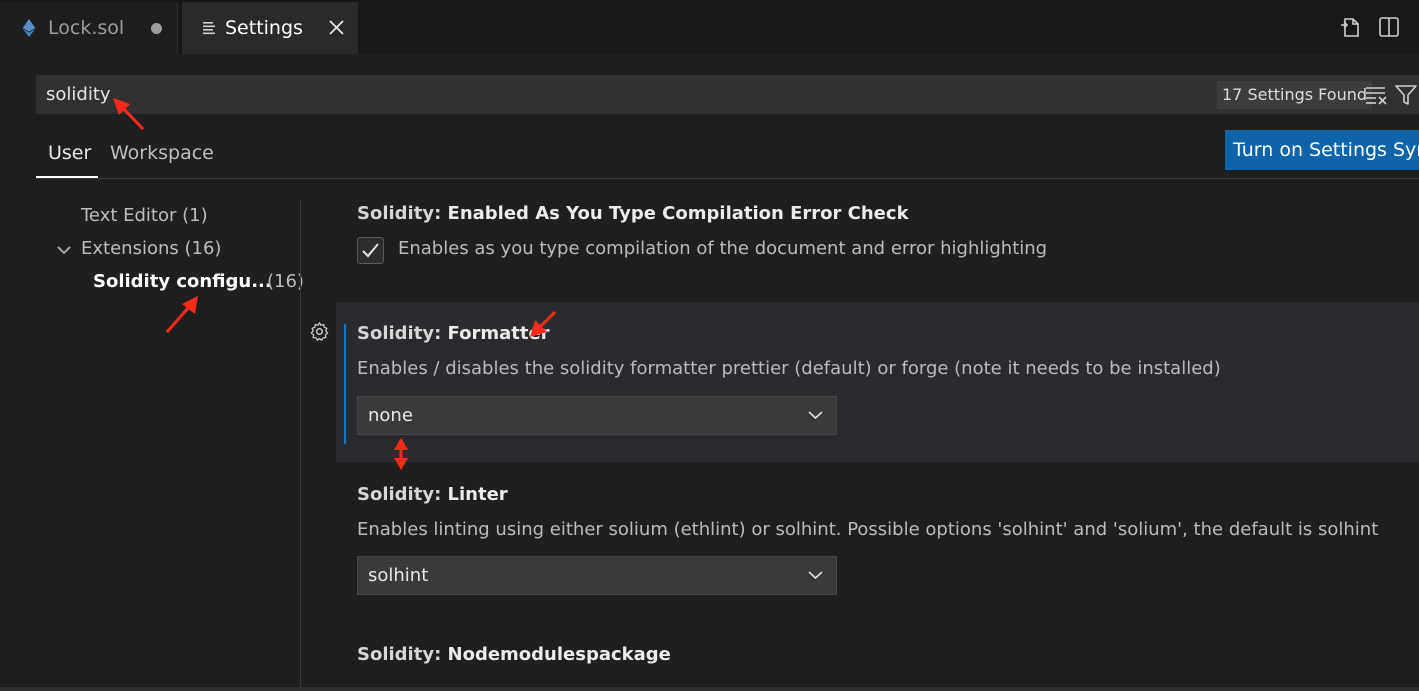  I want to click on toc-item-text-editor: Text Editor (1), so click(144, 215).